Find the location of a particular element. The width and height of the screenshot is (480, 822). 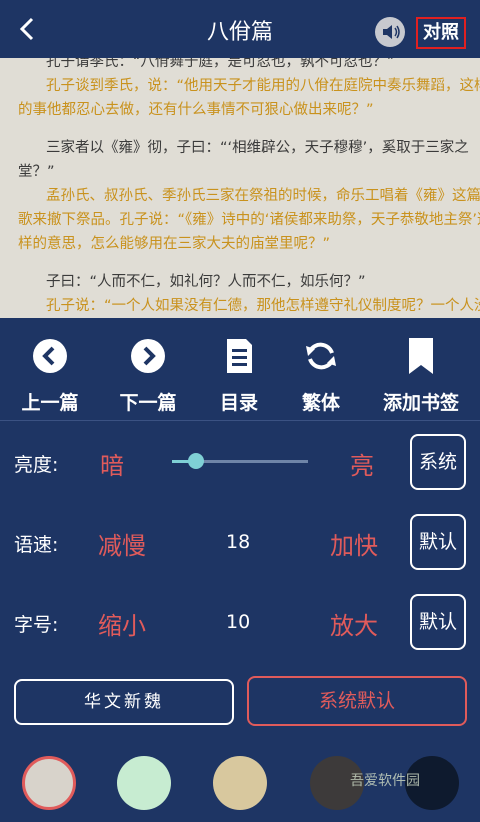

theme-swatch-gray is located at coordinates (49, 783).